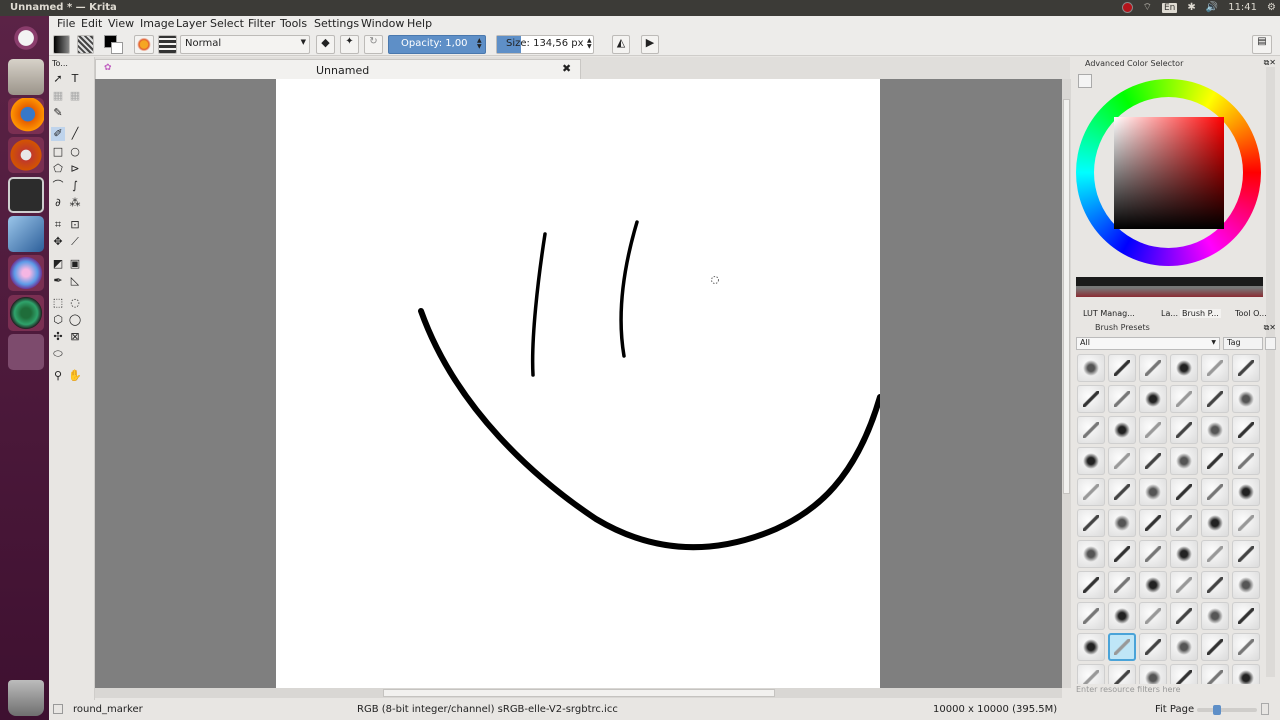  What do you see at coordinates (58, 134) in the screenshot?
I see `freehand-brush-tool: ✐` at bounding box center [58, 134].